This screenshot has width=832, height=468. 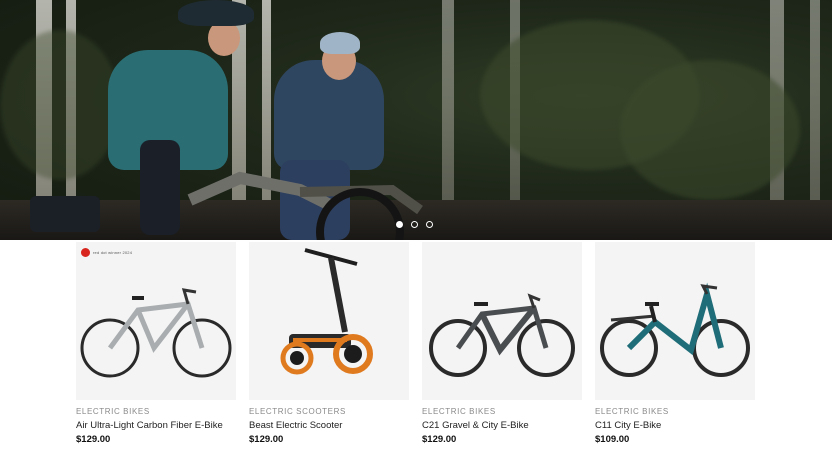 What do you see at coordinates (502, 335) in the screenshot?
I see `gray-gravel-ebike-image` at bounding box center [502, 335].